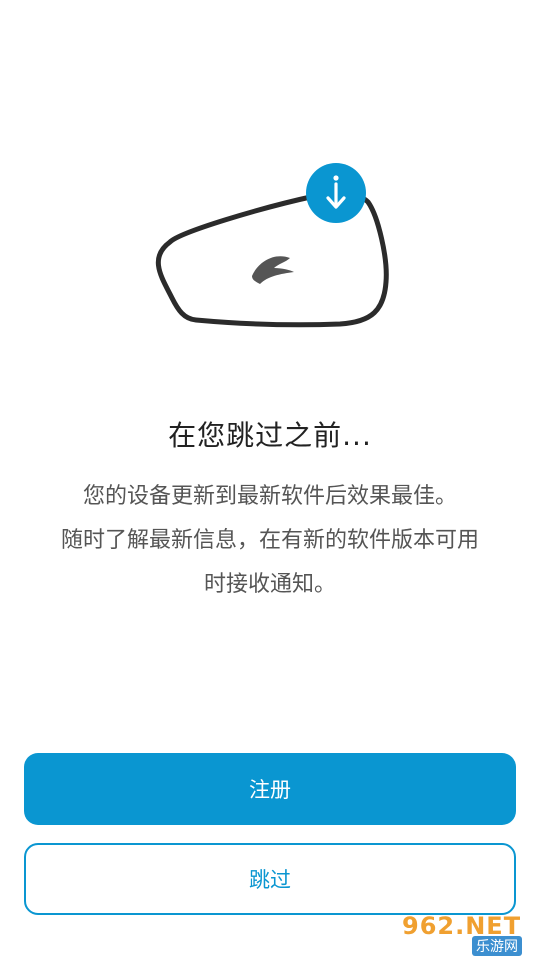 This screenshot has width=540, height=960. Describe the element at coordinates (269, 584) in the screenshot. I see `description-line-3: 时接收通知。` at that location.